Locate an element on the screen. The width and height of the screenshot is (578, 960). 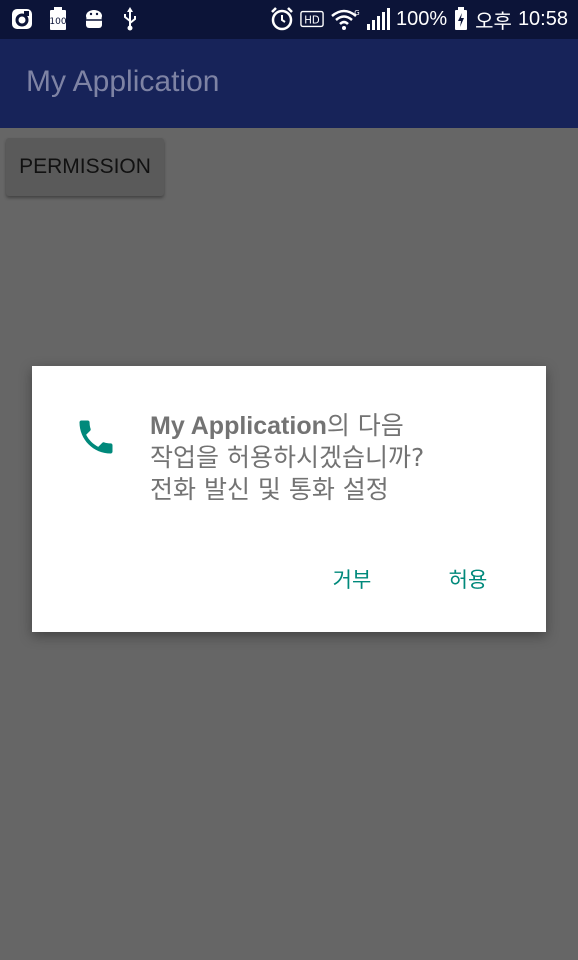
battery-charging-icon is located at coordinates (461, 19).